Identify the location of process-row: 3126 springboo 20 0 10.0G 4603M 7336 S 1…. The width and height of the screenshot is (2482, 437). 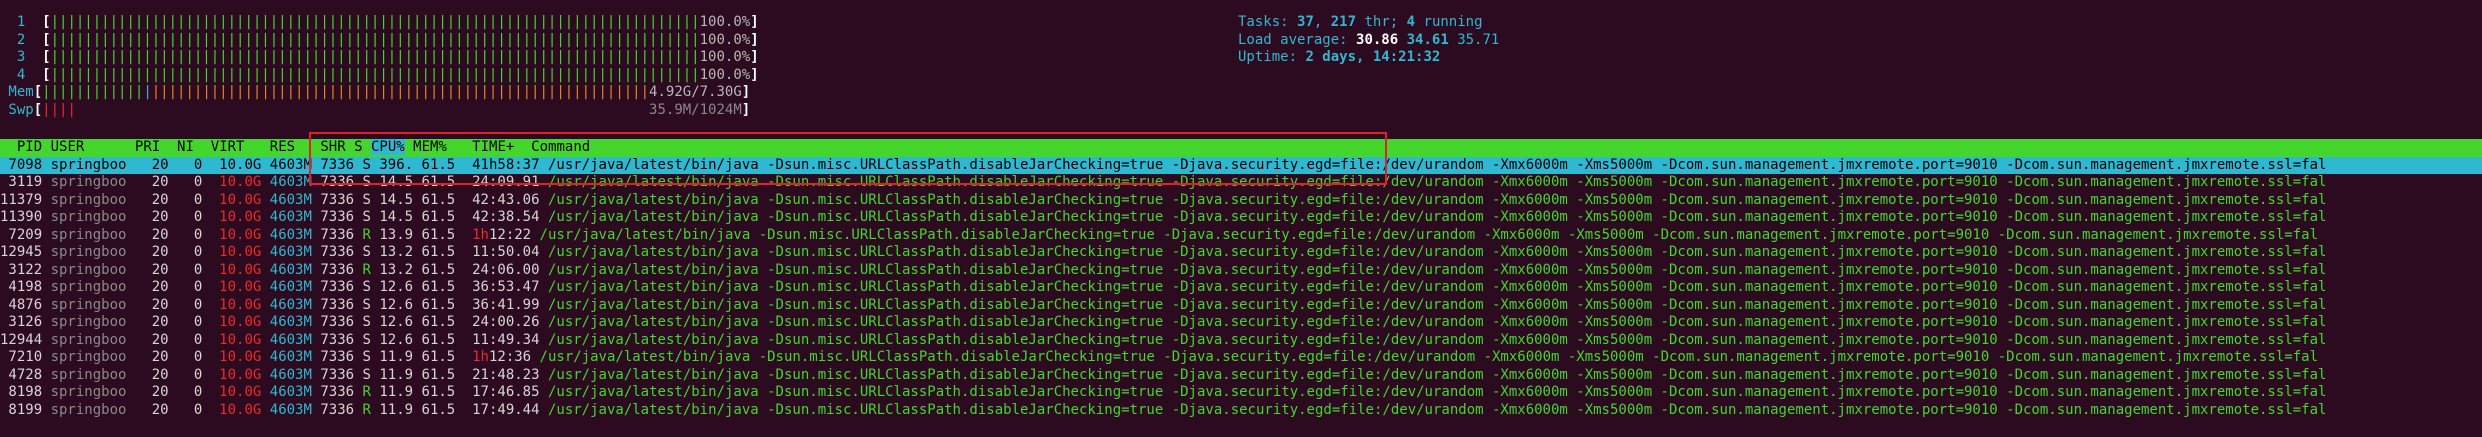
(1241, 323).